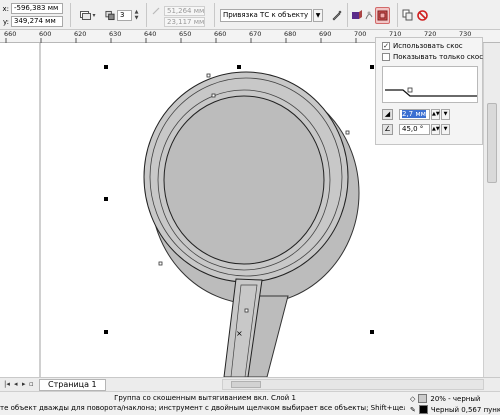  What do you see at coordinates (37, 21) in the screenshot?
I see `y-position-field: 349,274 мм` at bounding box center [37, 21].